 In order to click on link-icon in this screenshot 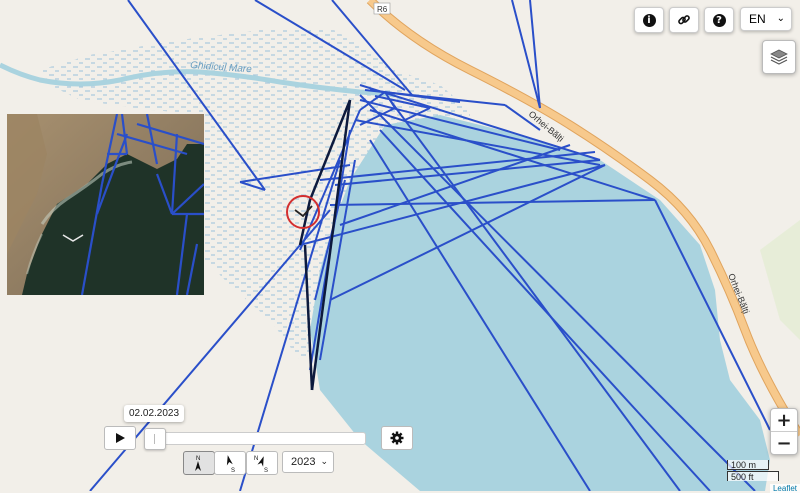, I will do `click(684, 20)`.